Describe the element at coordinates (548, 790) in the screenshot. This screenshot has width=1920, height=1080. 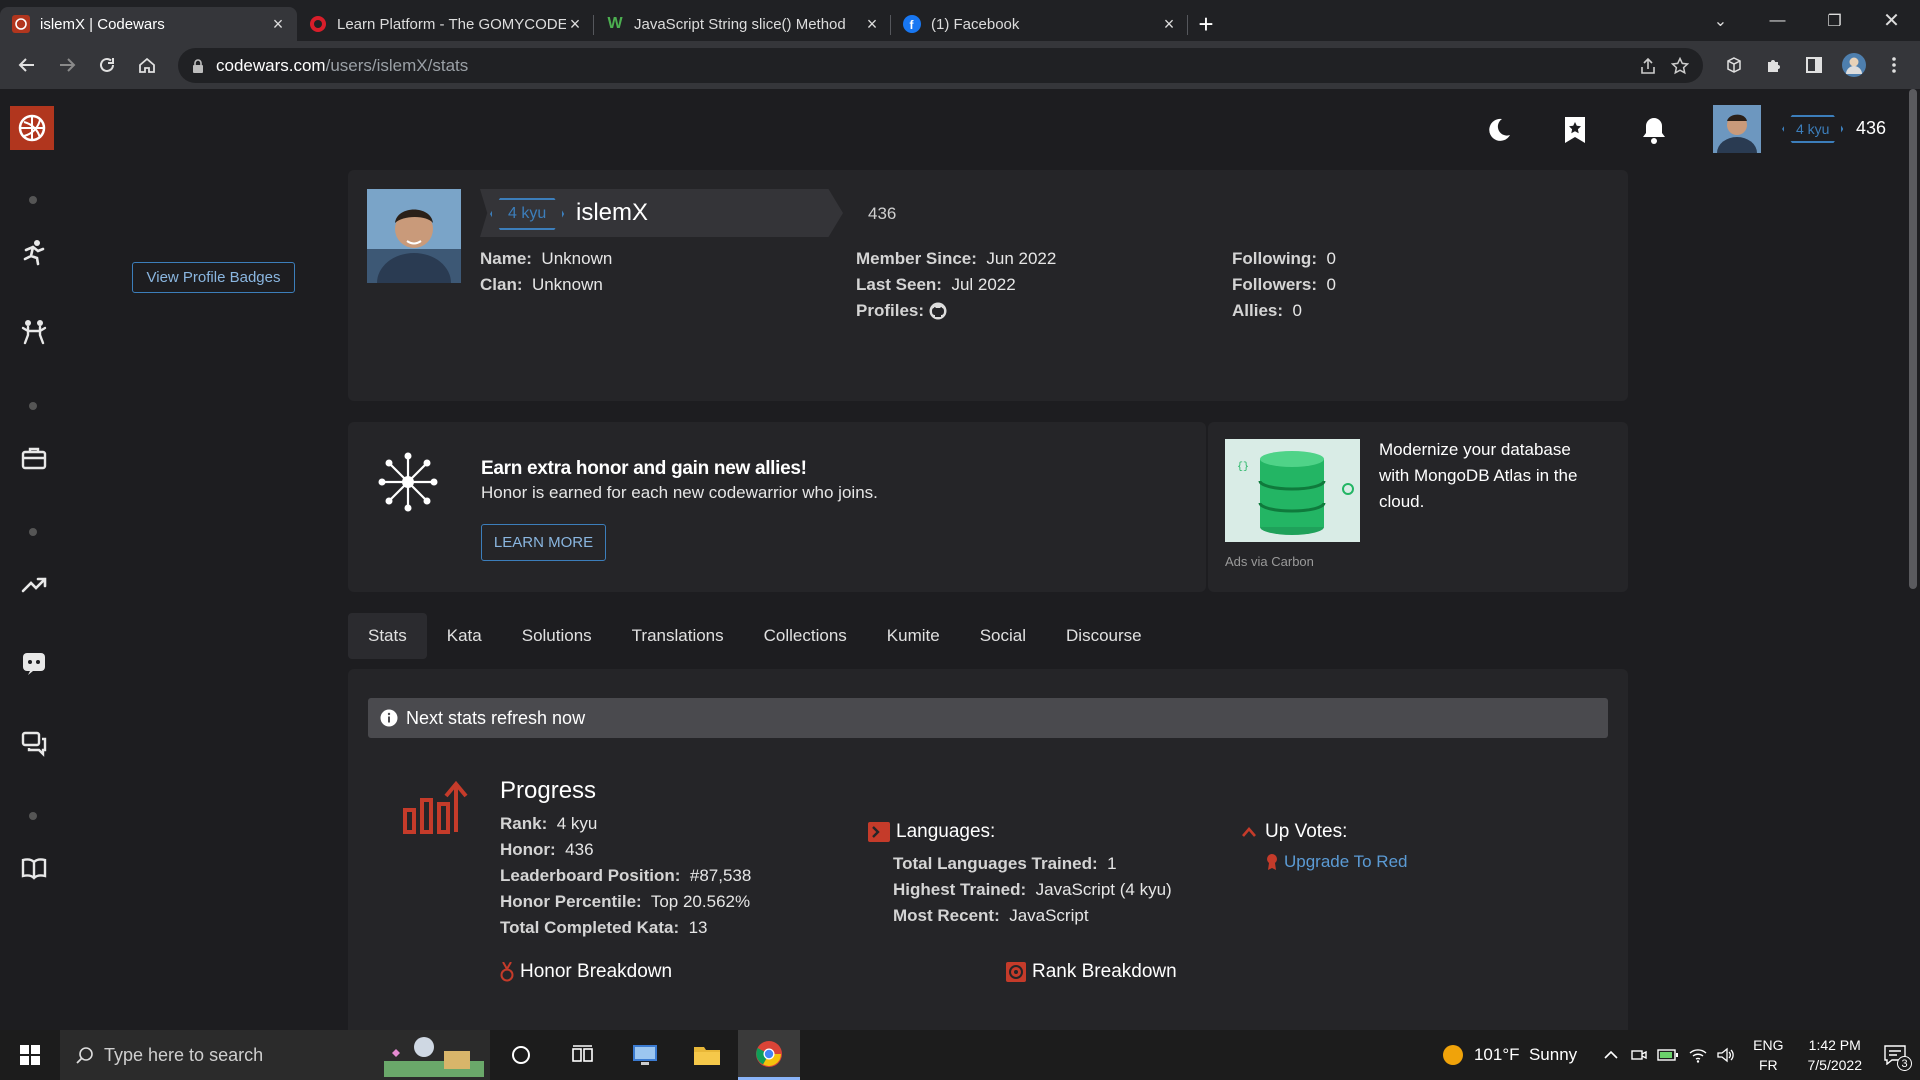
I see `progress-title: Progress` at that location.